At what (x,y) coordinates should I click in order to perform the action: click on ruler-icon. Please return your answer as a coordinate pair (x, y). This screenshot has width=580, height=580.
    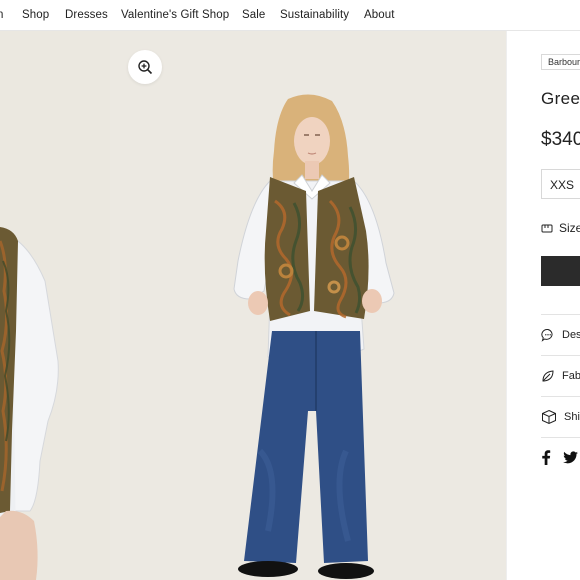
    Looking at the image, I should click on (547, 228).